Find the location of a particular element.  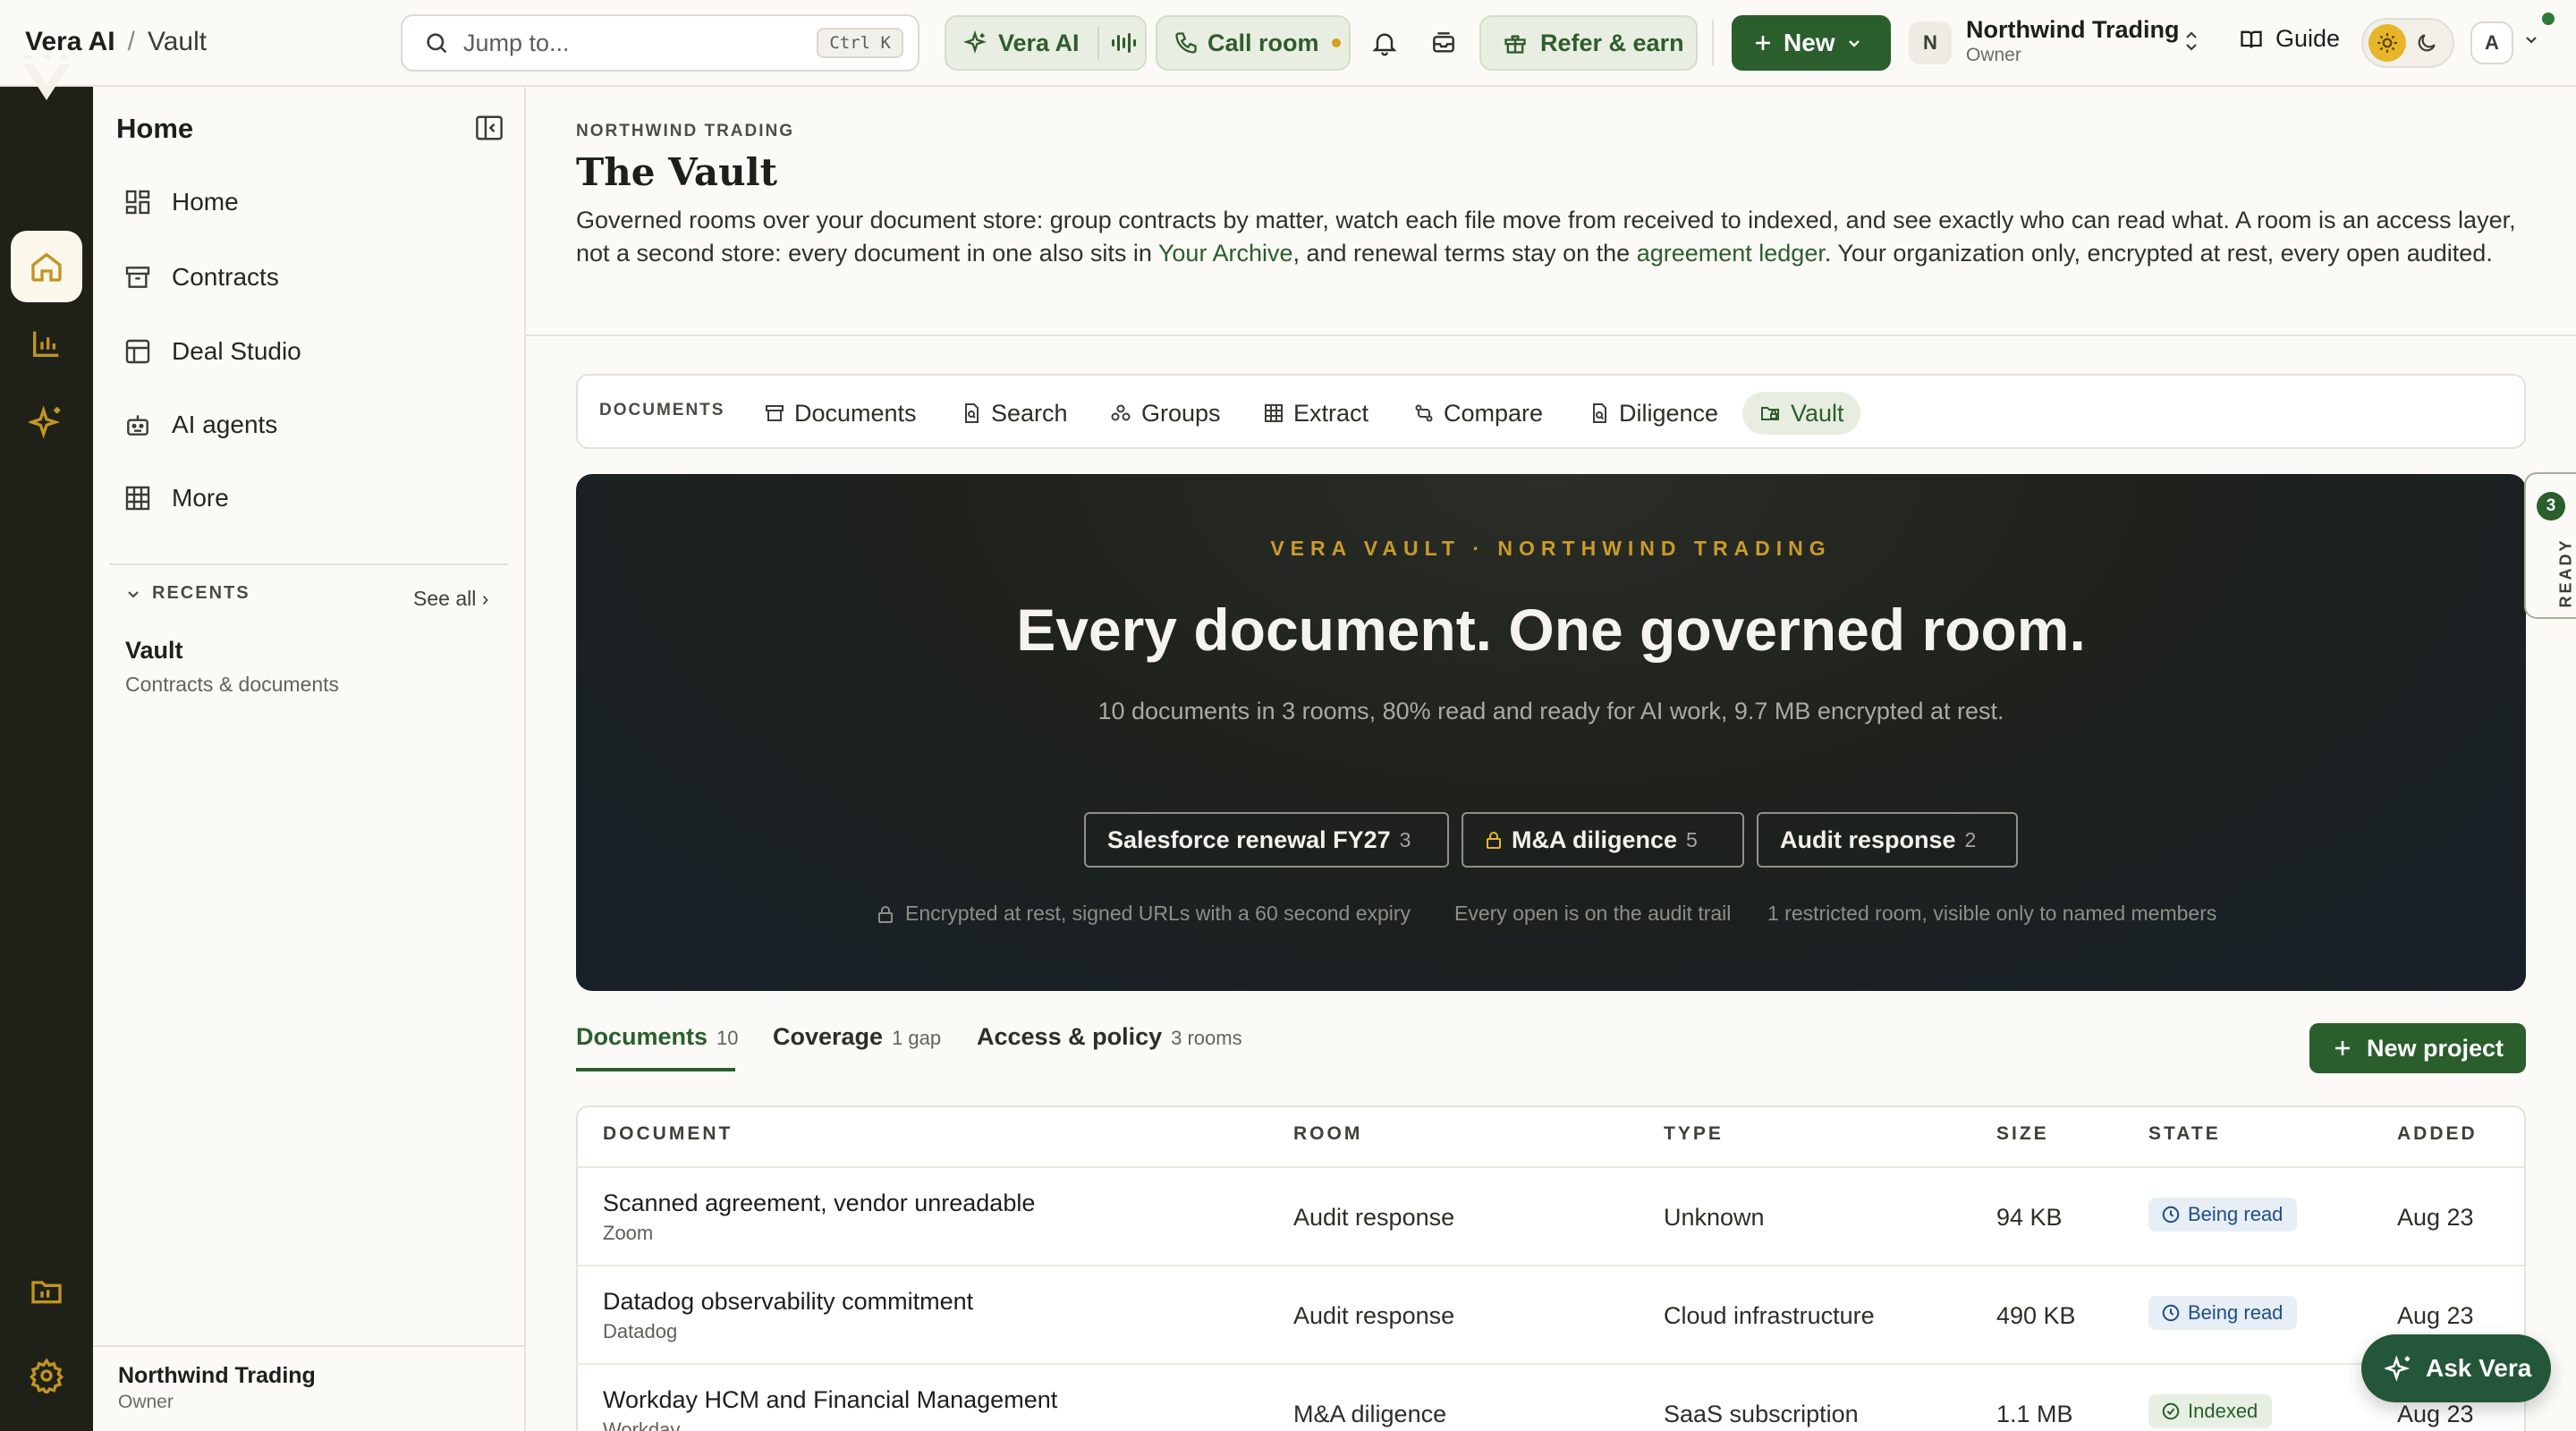

new-button: New is located at coordinates (1811, 43).